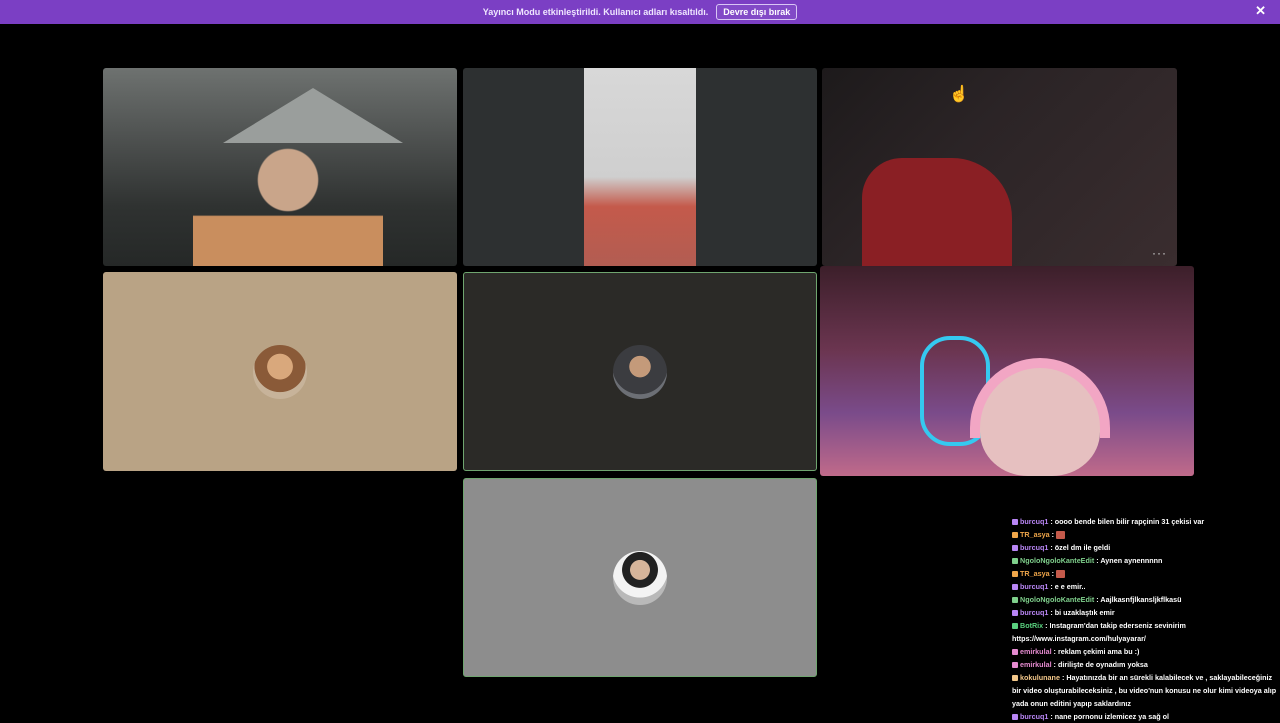 This screenshot has height=723, width=1280. Describe the element at coordinates (1040, 677) in the screenshot. I see `chat-username: kokulunane` at that location.